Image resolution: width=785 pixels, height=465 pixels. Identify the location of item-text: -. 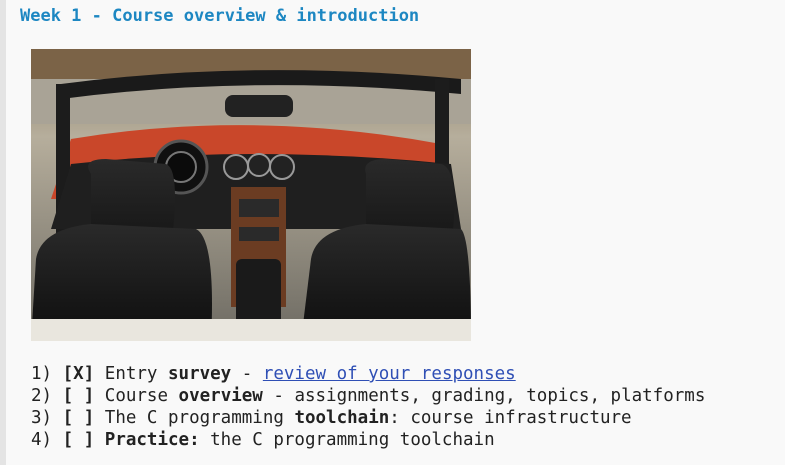
(247, 374).